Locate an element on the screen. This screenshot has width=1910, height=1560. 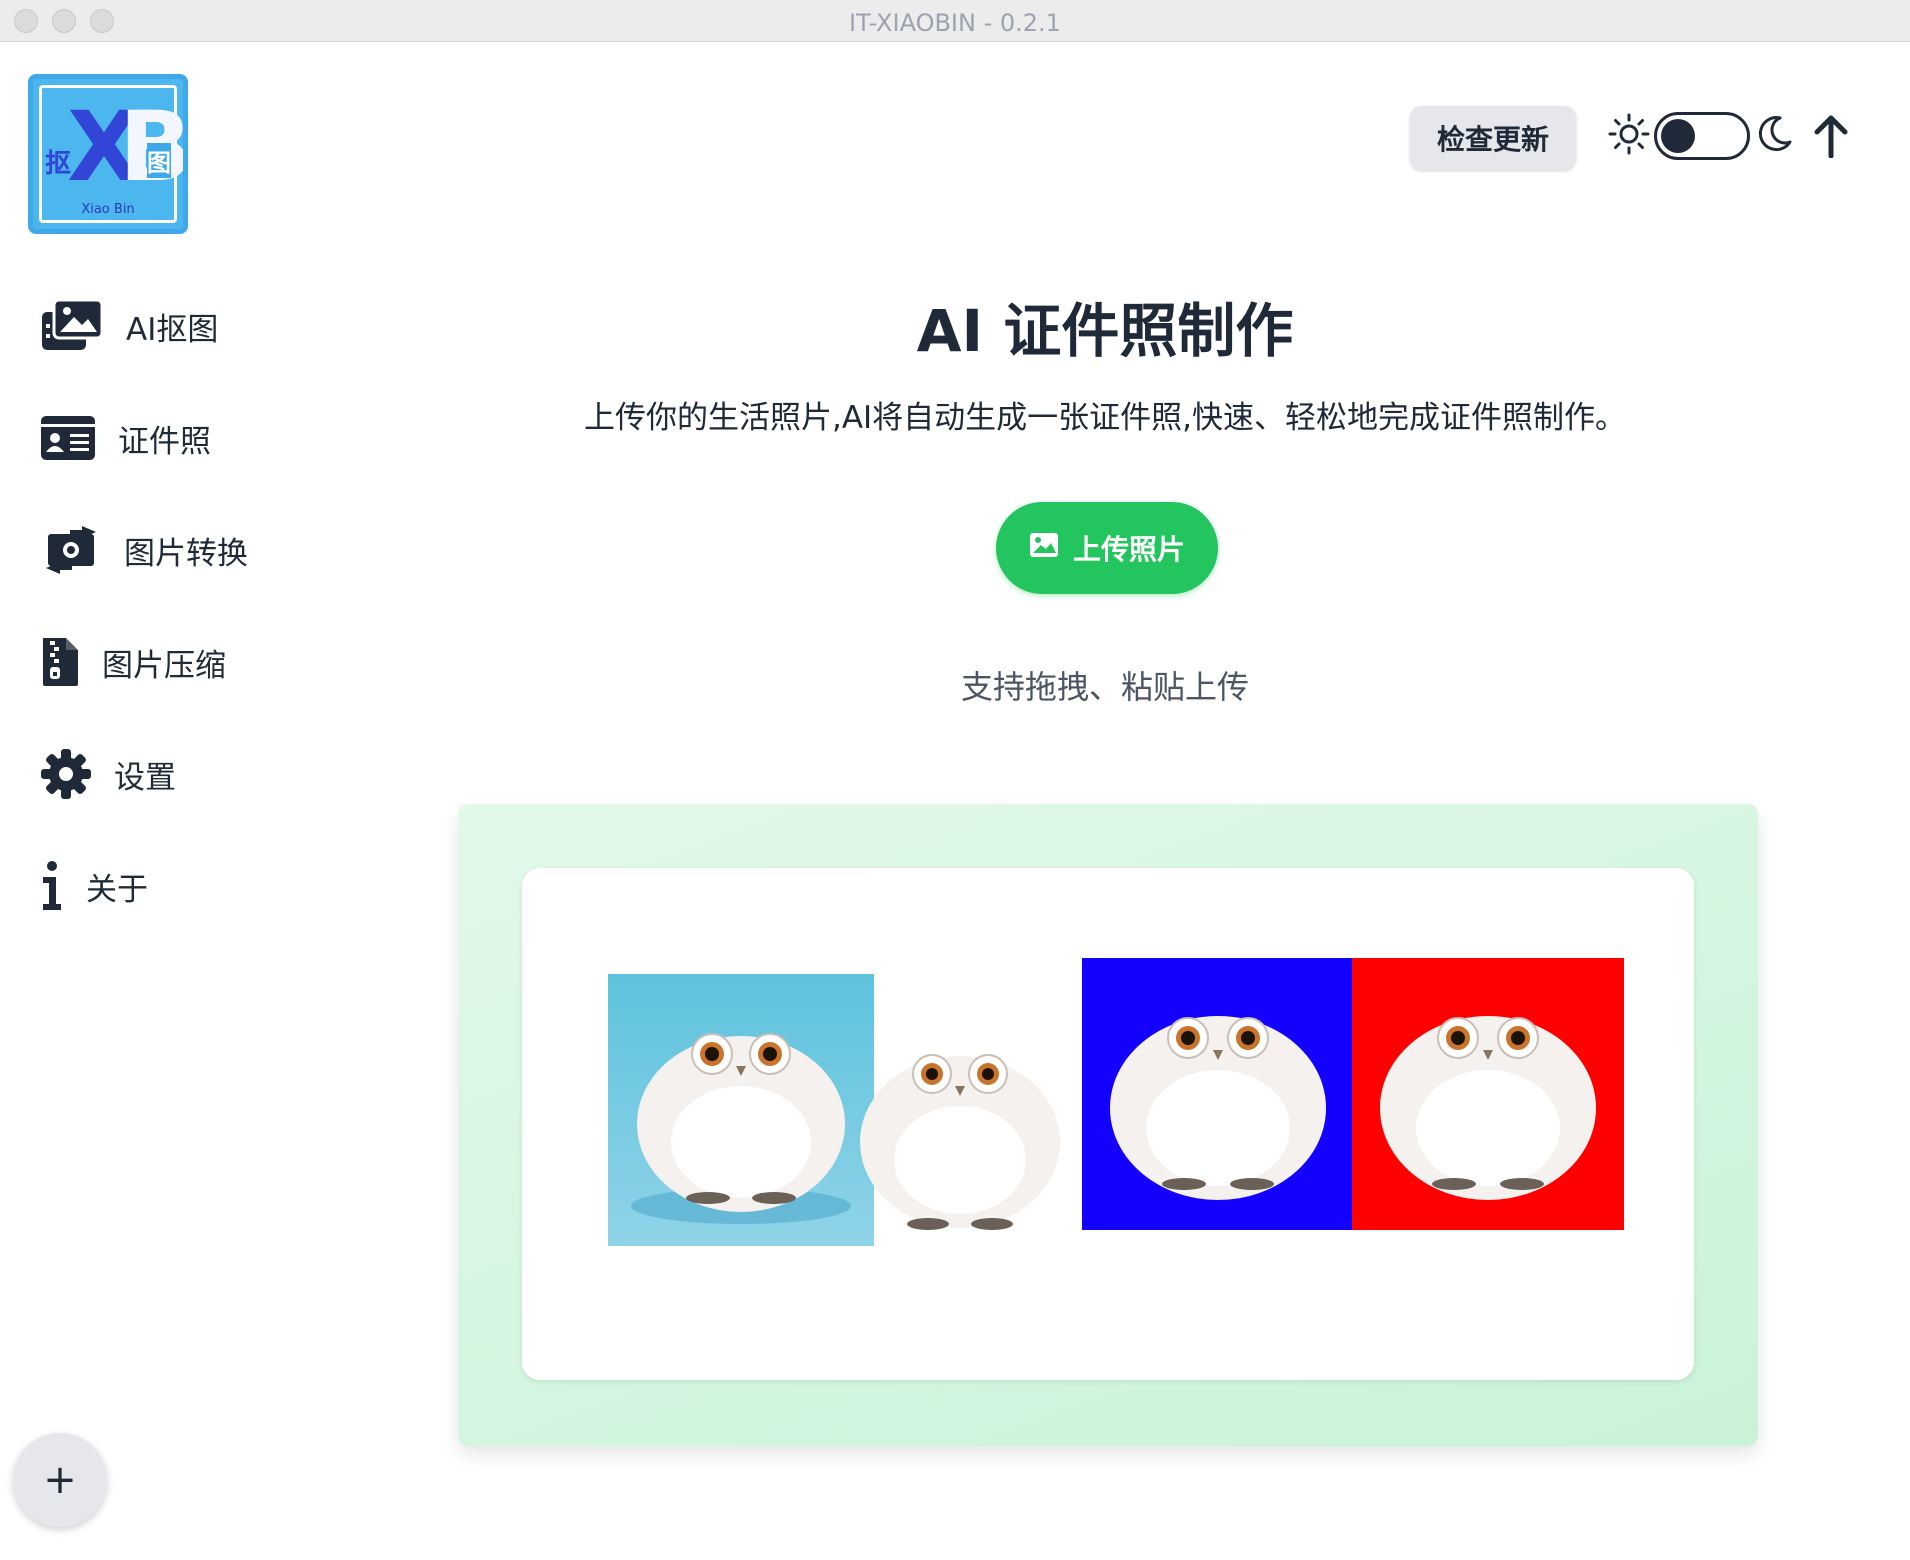
window-title: IT-XIAOBIN - 0.2.1 is located at coordinates (955, 23).